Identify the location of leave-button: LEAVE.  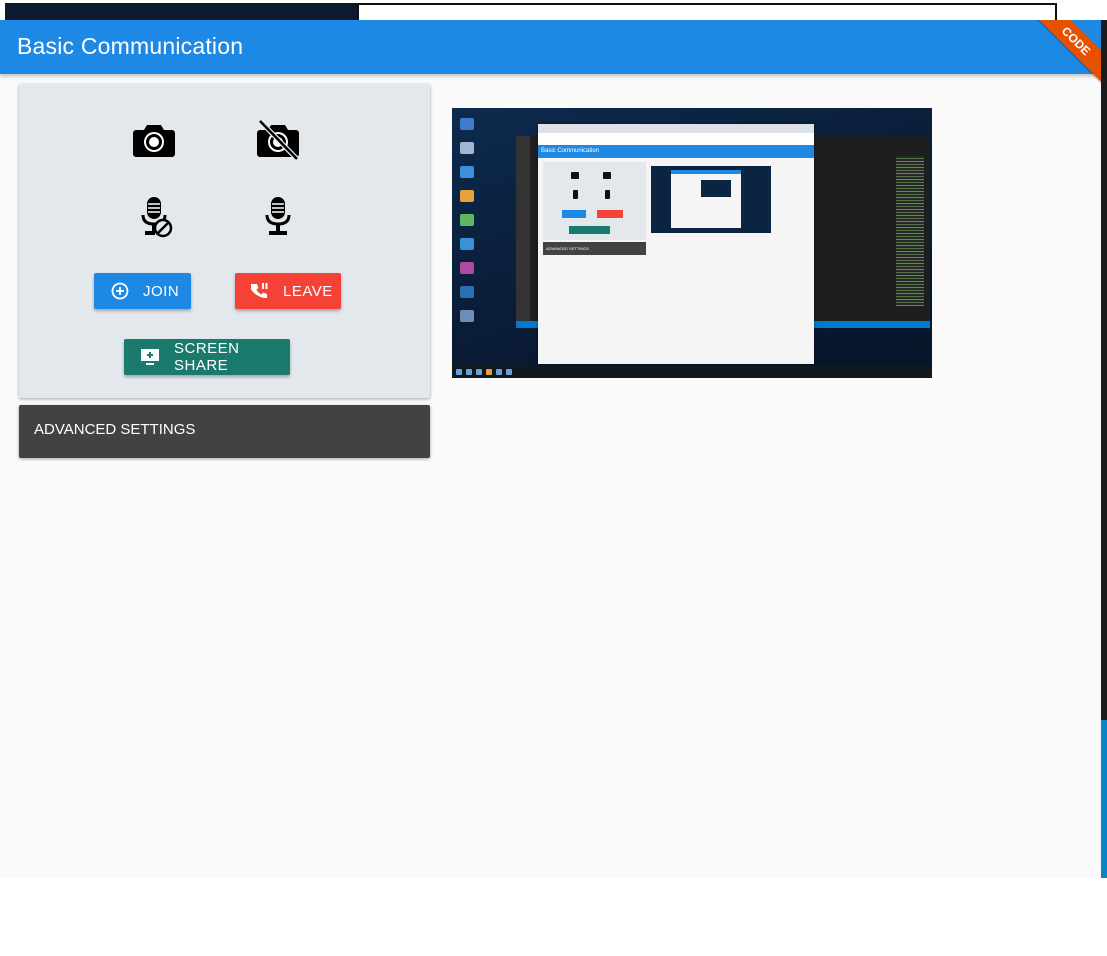
(288, 291).